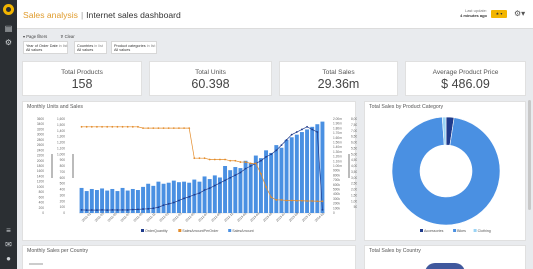 The image size is (533, 269). Describe the element at coordinates (8, 42) in the screenshot. I see `settings-icon: ⚙` at that location.